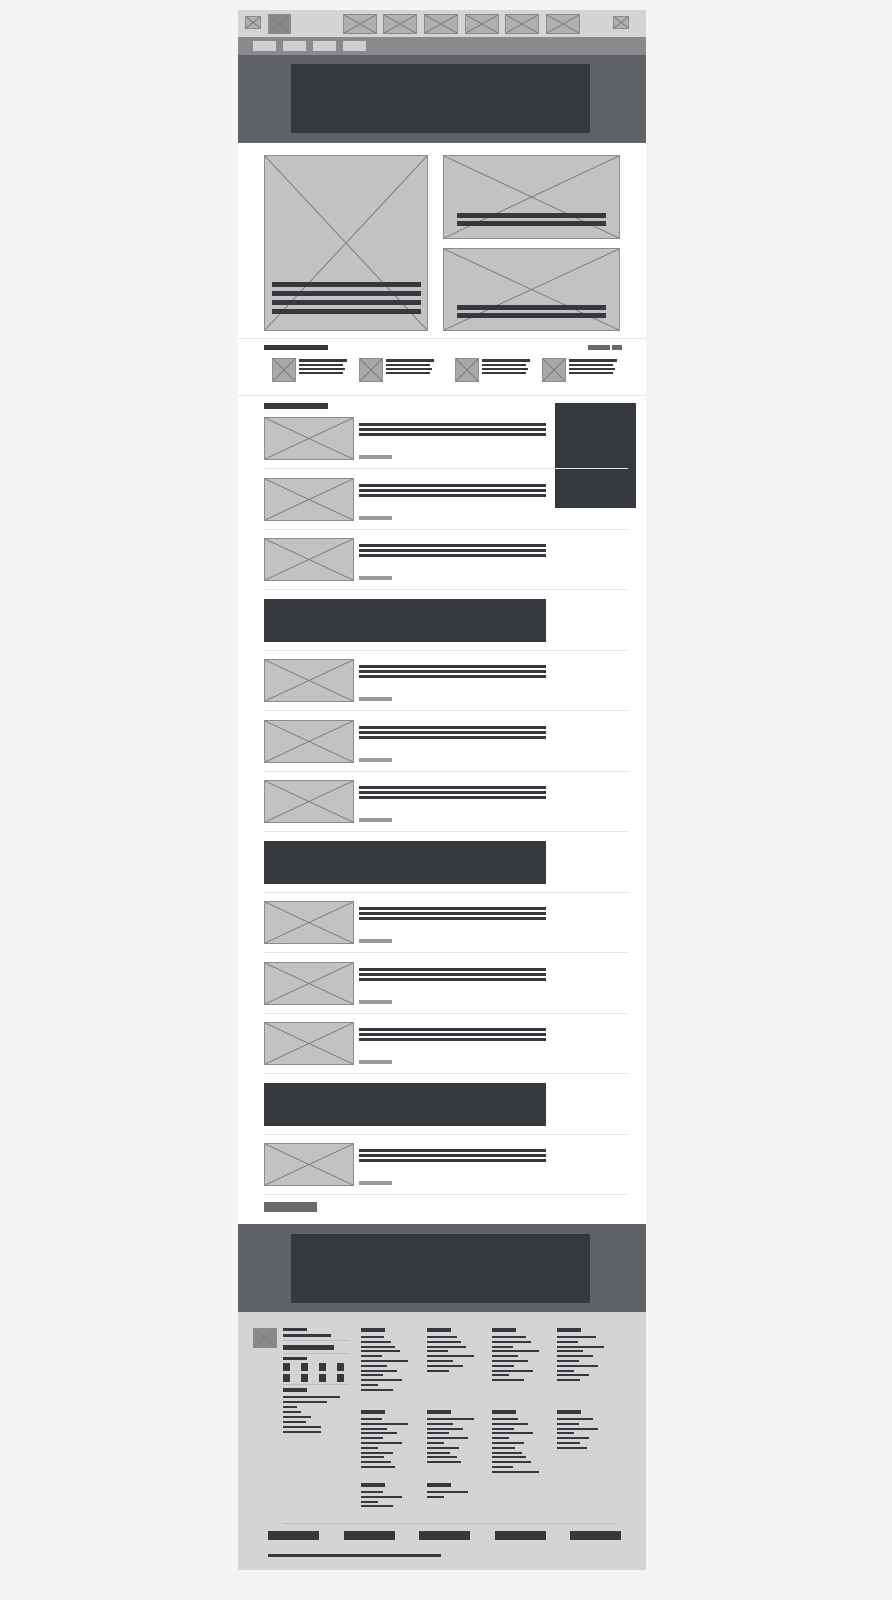  Describe the element at coordinates (346, 302) in the screenshot. I see `featured-main-title-line` at that location.